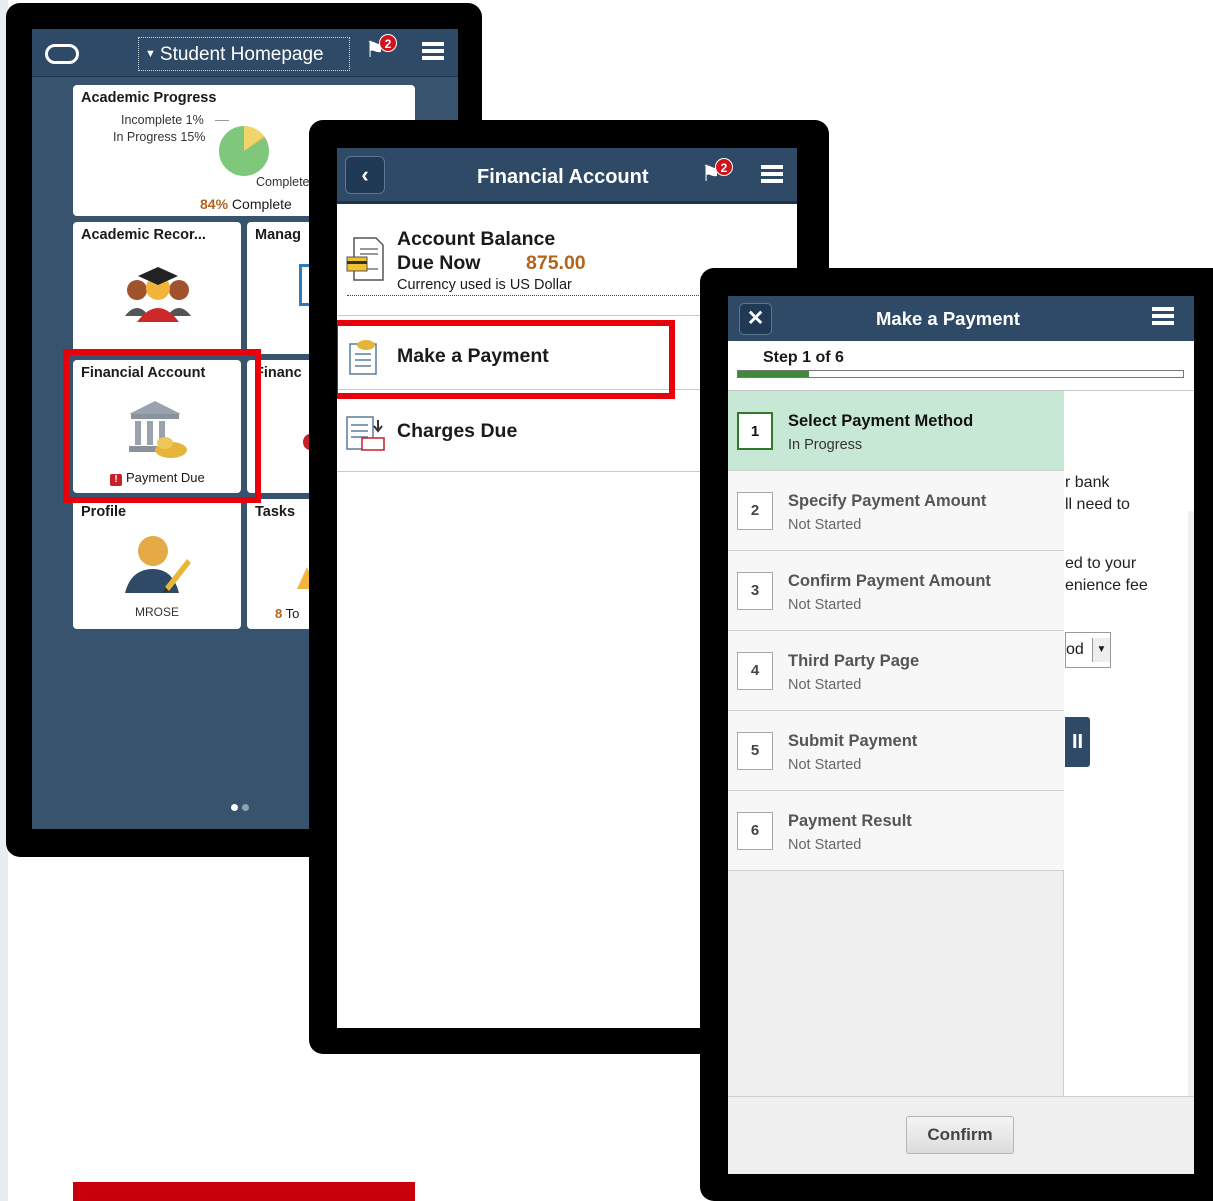 This screenshot has height=1201, width=1213. I want to click on progress-percent-label: Complete, so click(261, 204).